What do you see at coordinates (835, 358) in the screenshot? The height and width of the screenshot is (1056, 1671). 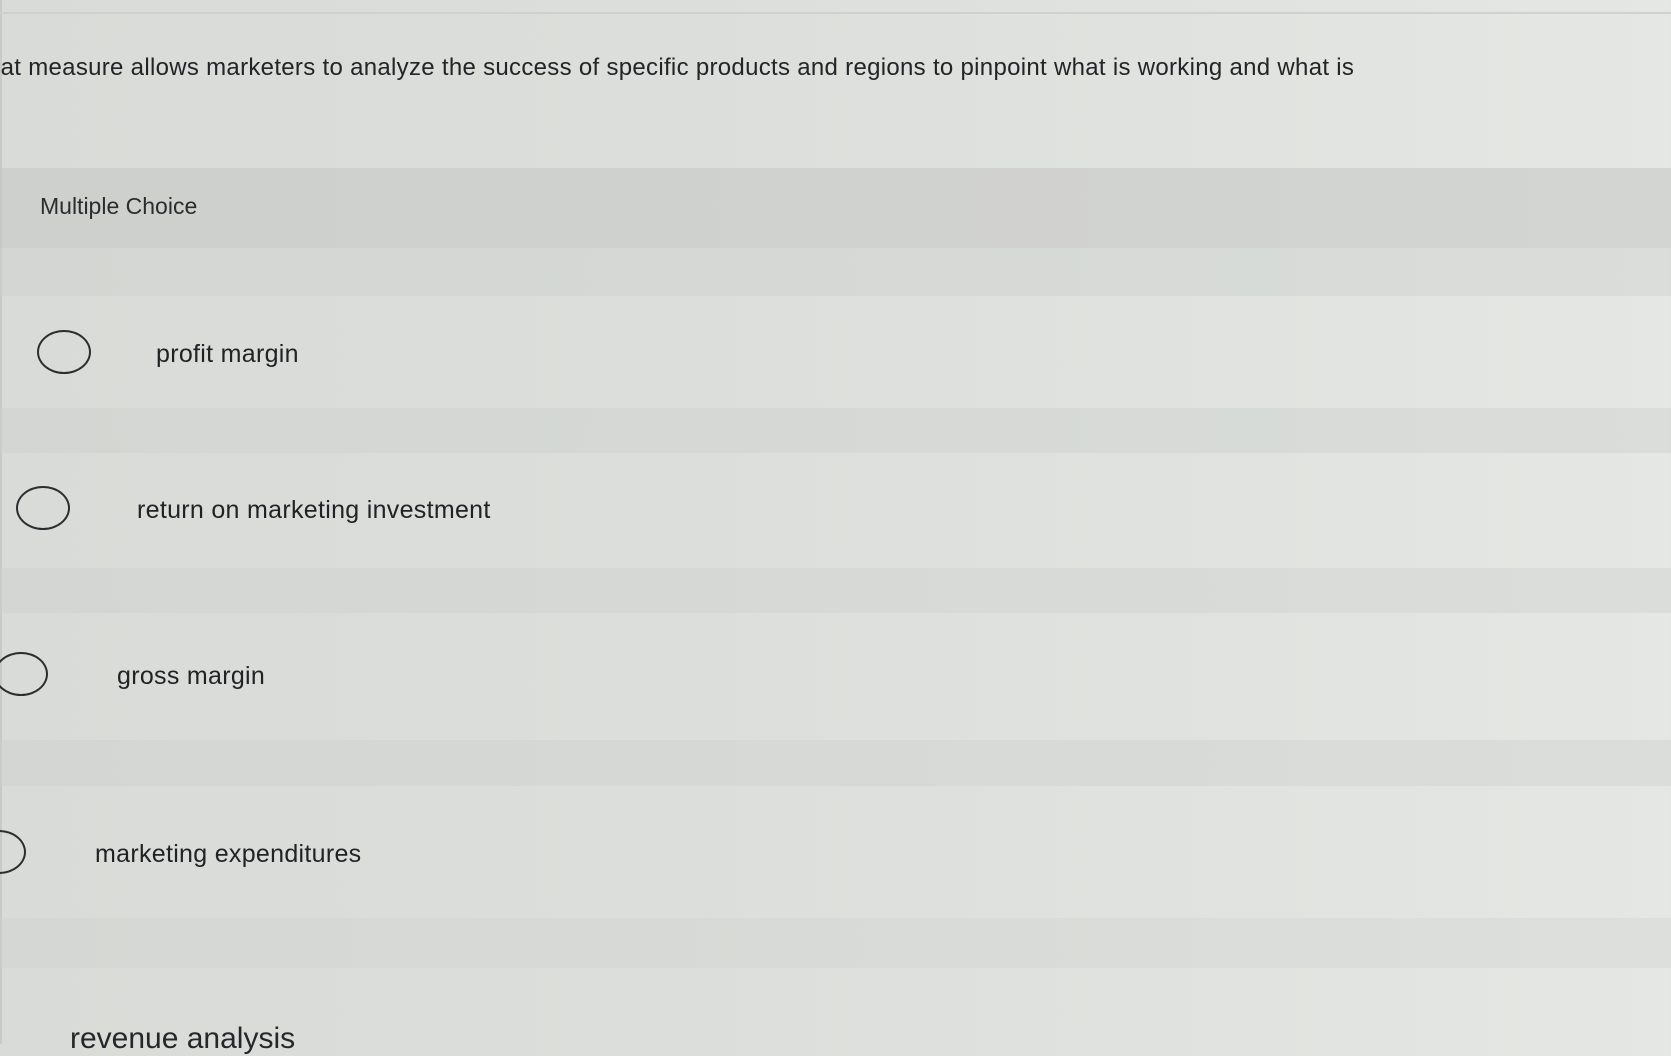 I see `answer-option-profit-margin: profit margin` at bounding box center [835, 358].